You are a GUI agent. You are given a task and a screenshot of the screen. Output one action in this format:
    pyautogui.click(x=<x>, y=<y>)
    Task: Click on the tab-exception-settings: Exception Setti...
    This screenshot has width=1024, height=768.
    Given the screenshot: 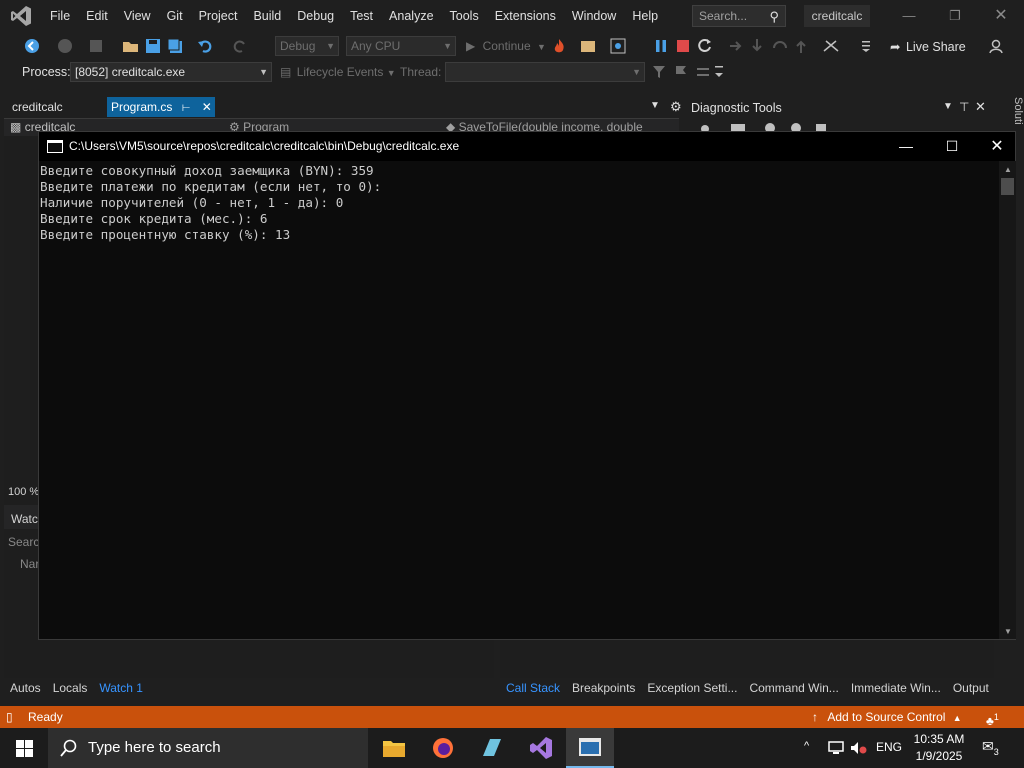 What is the action you would take?
    pyautogui.click(x=692, y=688)
    